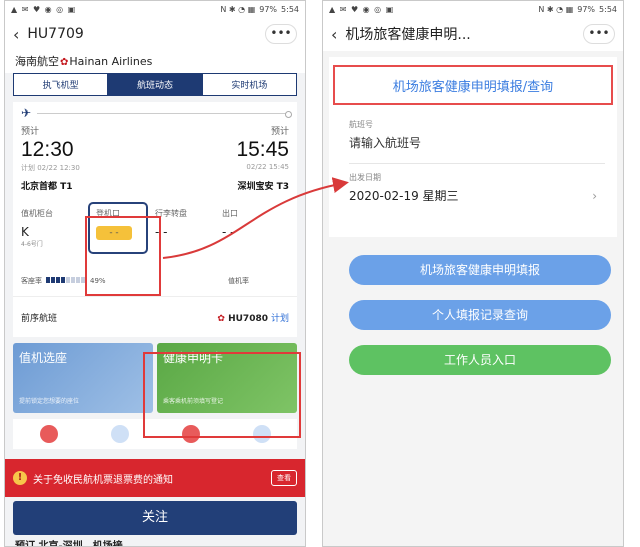 Image resolution: width=640 pixels, height=547 pixels. I want to click on stations: 北京首都 T1 深圳宝安 T3, so click(155, 182).